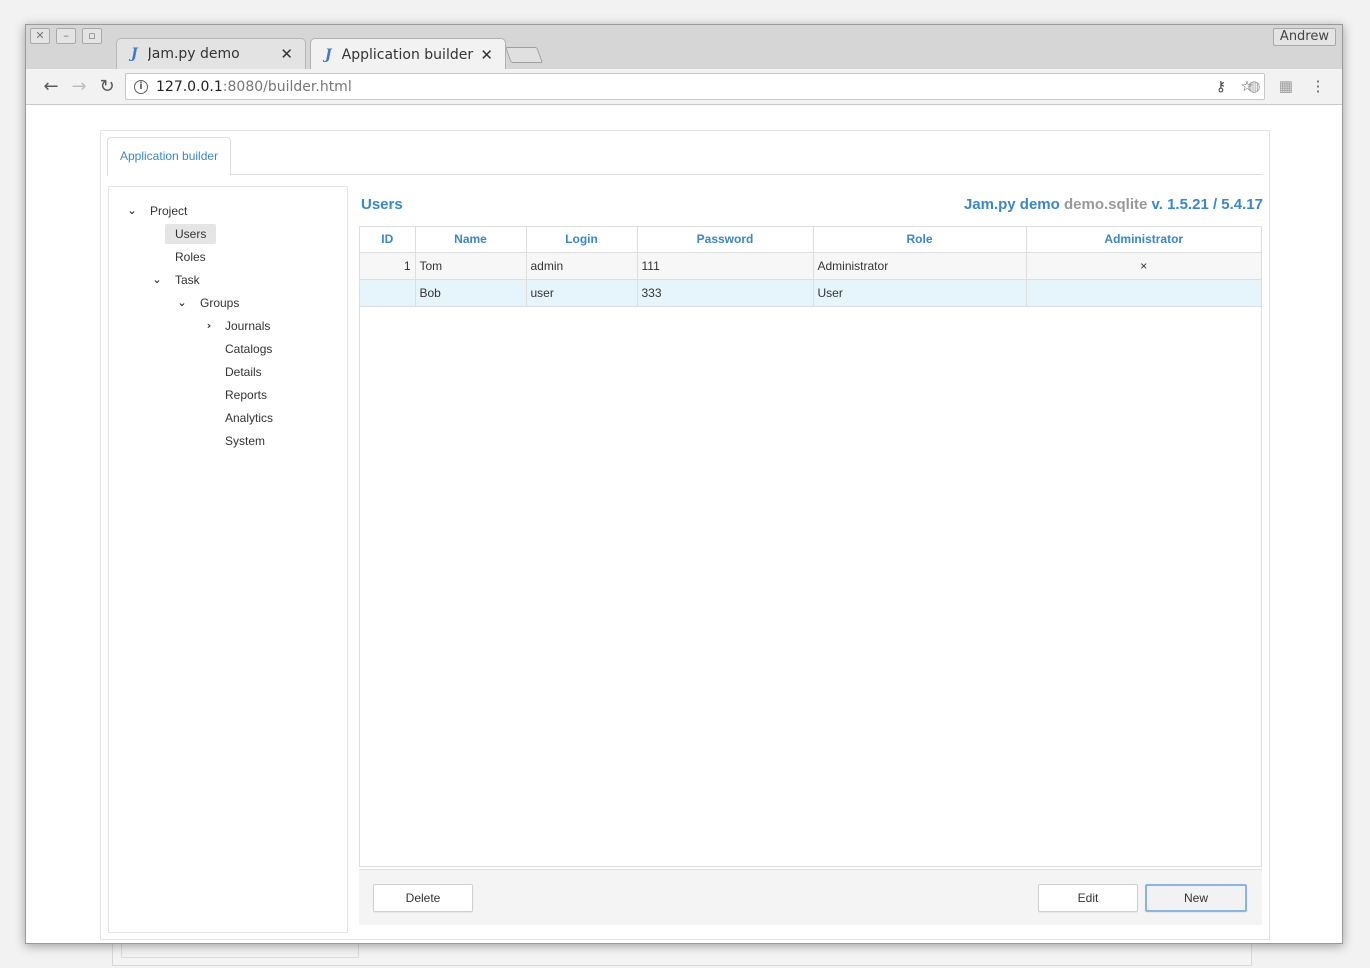  Describe the element at coordinates (1254, 87) in the screenshot. I see `globe-extension-icon: ◍` at that location.